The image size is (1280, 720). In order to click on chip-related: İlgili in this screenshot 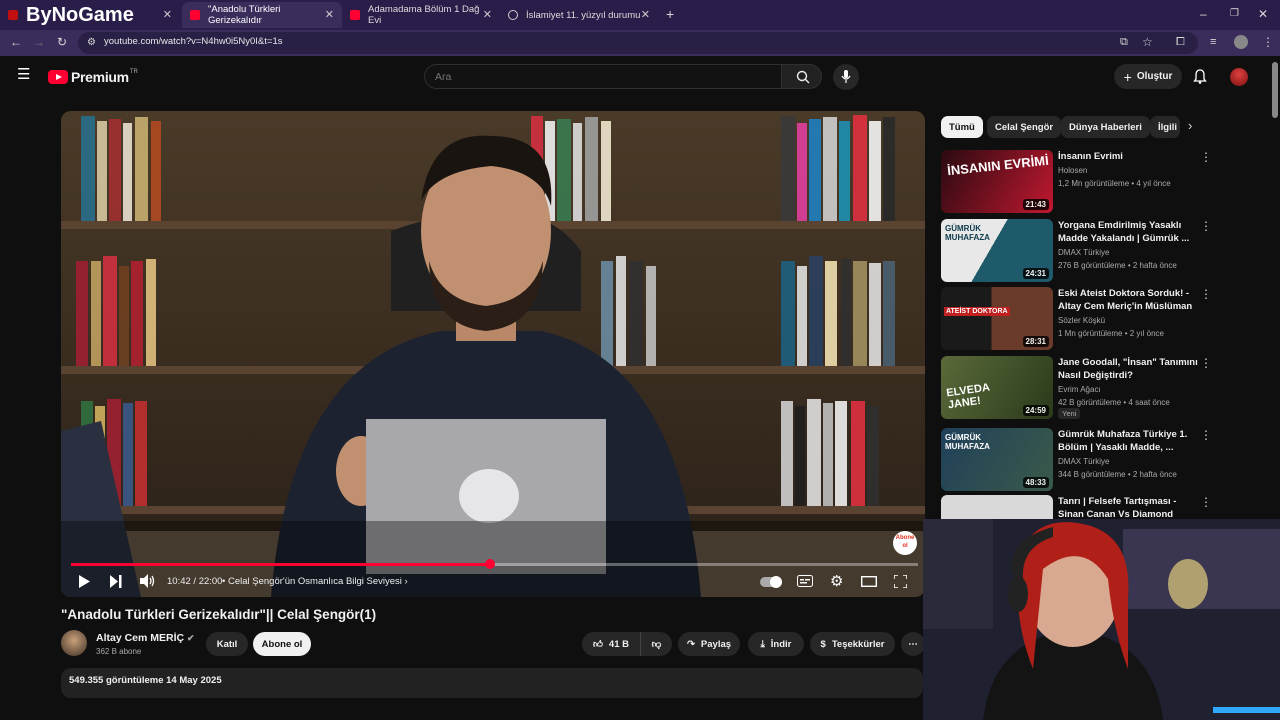, I will do `click(1165, 127)`.